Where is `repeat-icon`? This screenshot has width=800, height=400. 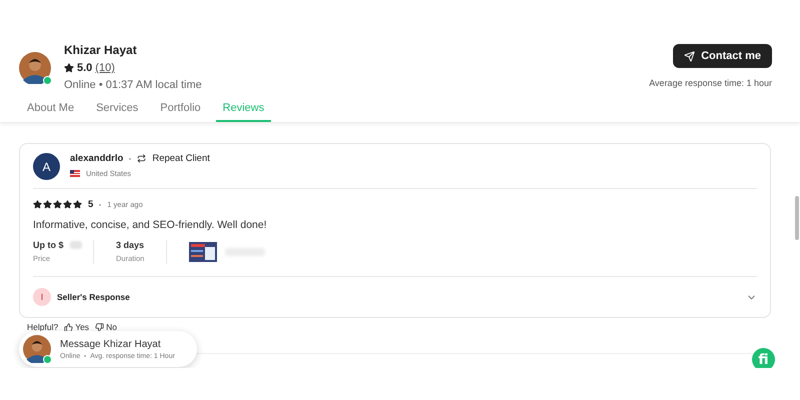 repeat-icon is located at coordinates (141, 158).